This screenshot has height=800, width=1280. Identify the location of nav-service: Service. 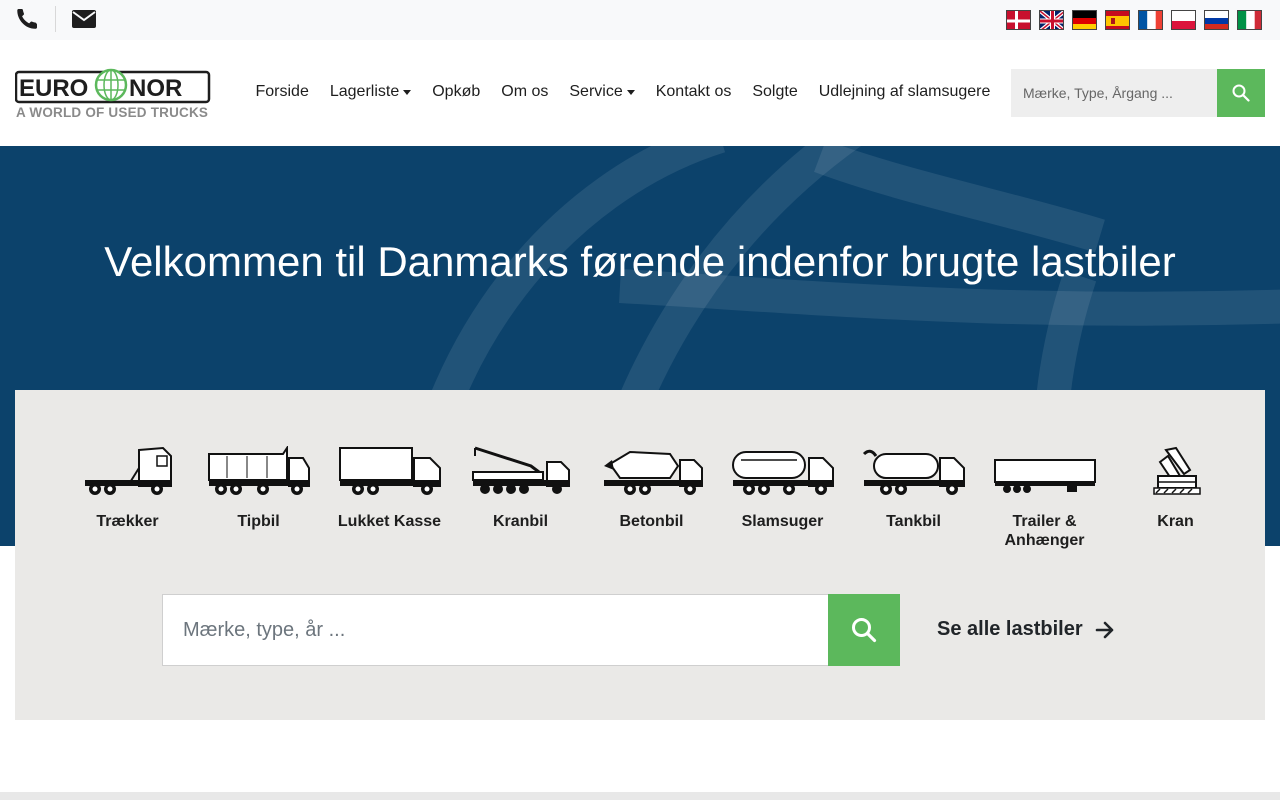
(602, 92).